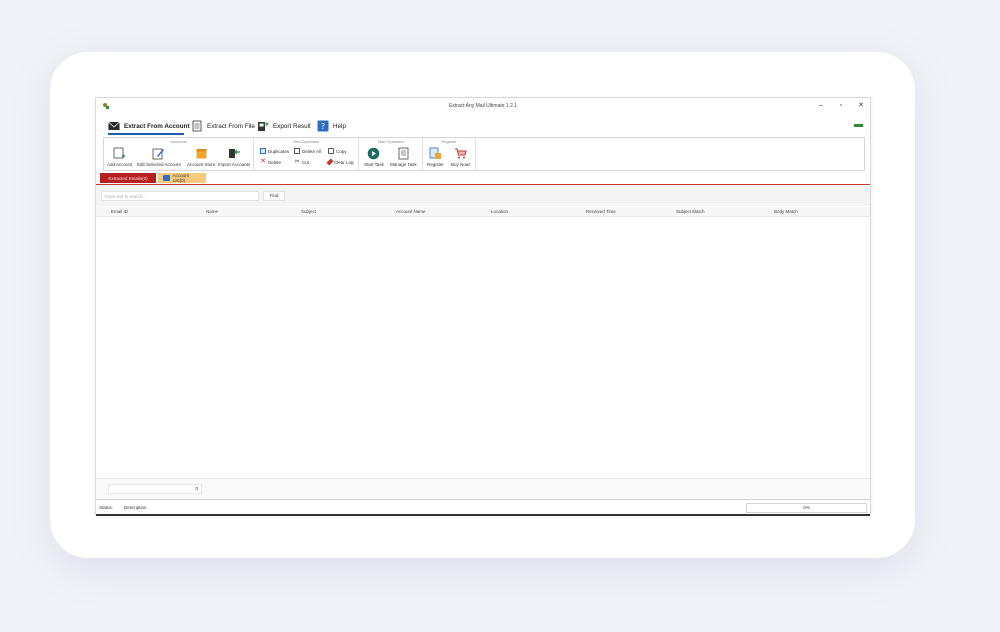 The height and width of the screenshot is (632, 1000). I want to click on menu-label: Extract From File, so click(231, 126).